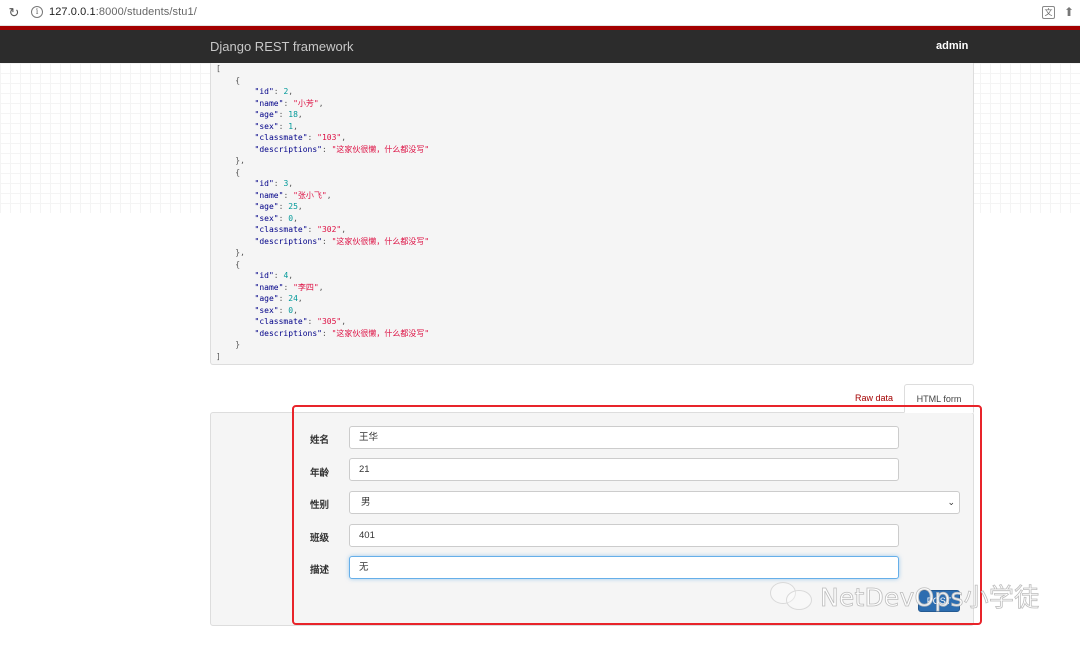  What do you see at coordinates (218, 68) in the screenshot?
I see `json-token: [` at bounding box center [218, 68].